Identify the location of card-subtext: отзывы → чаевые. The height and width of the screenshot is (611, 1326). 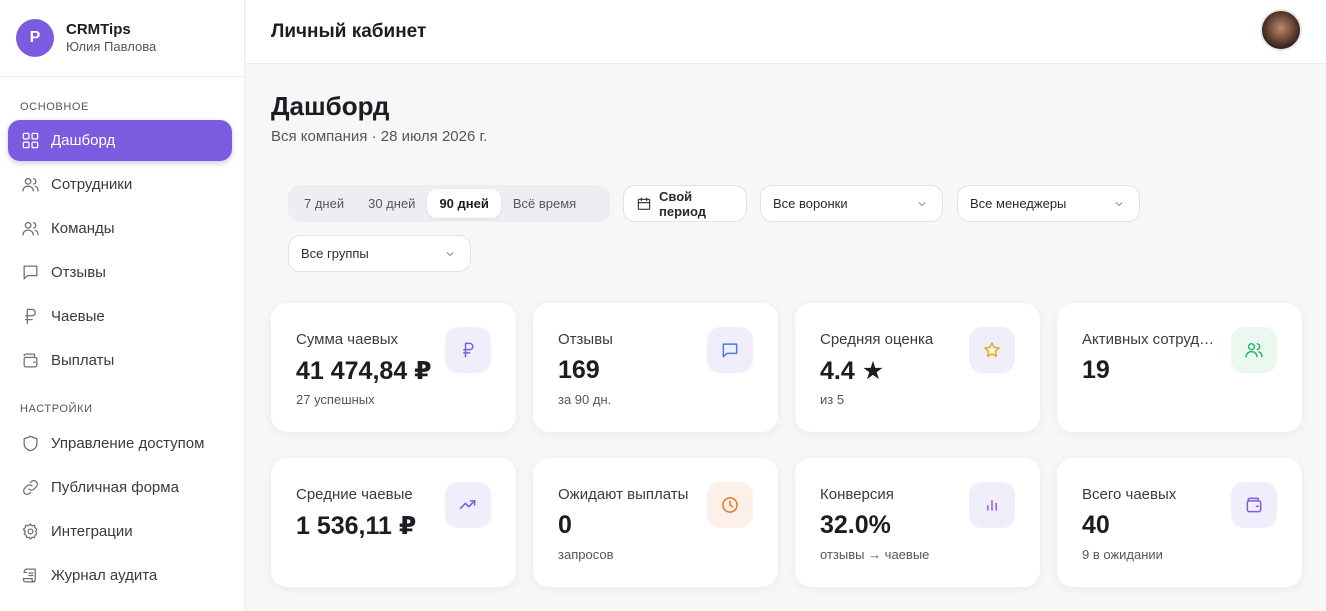
(875, 554).